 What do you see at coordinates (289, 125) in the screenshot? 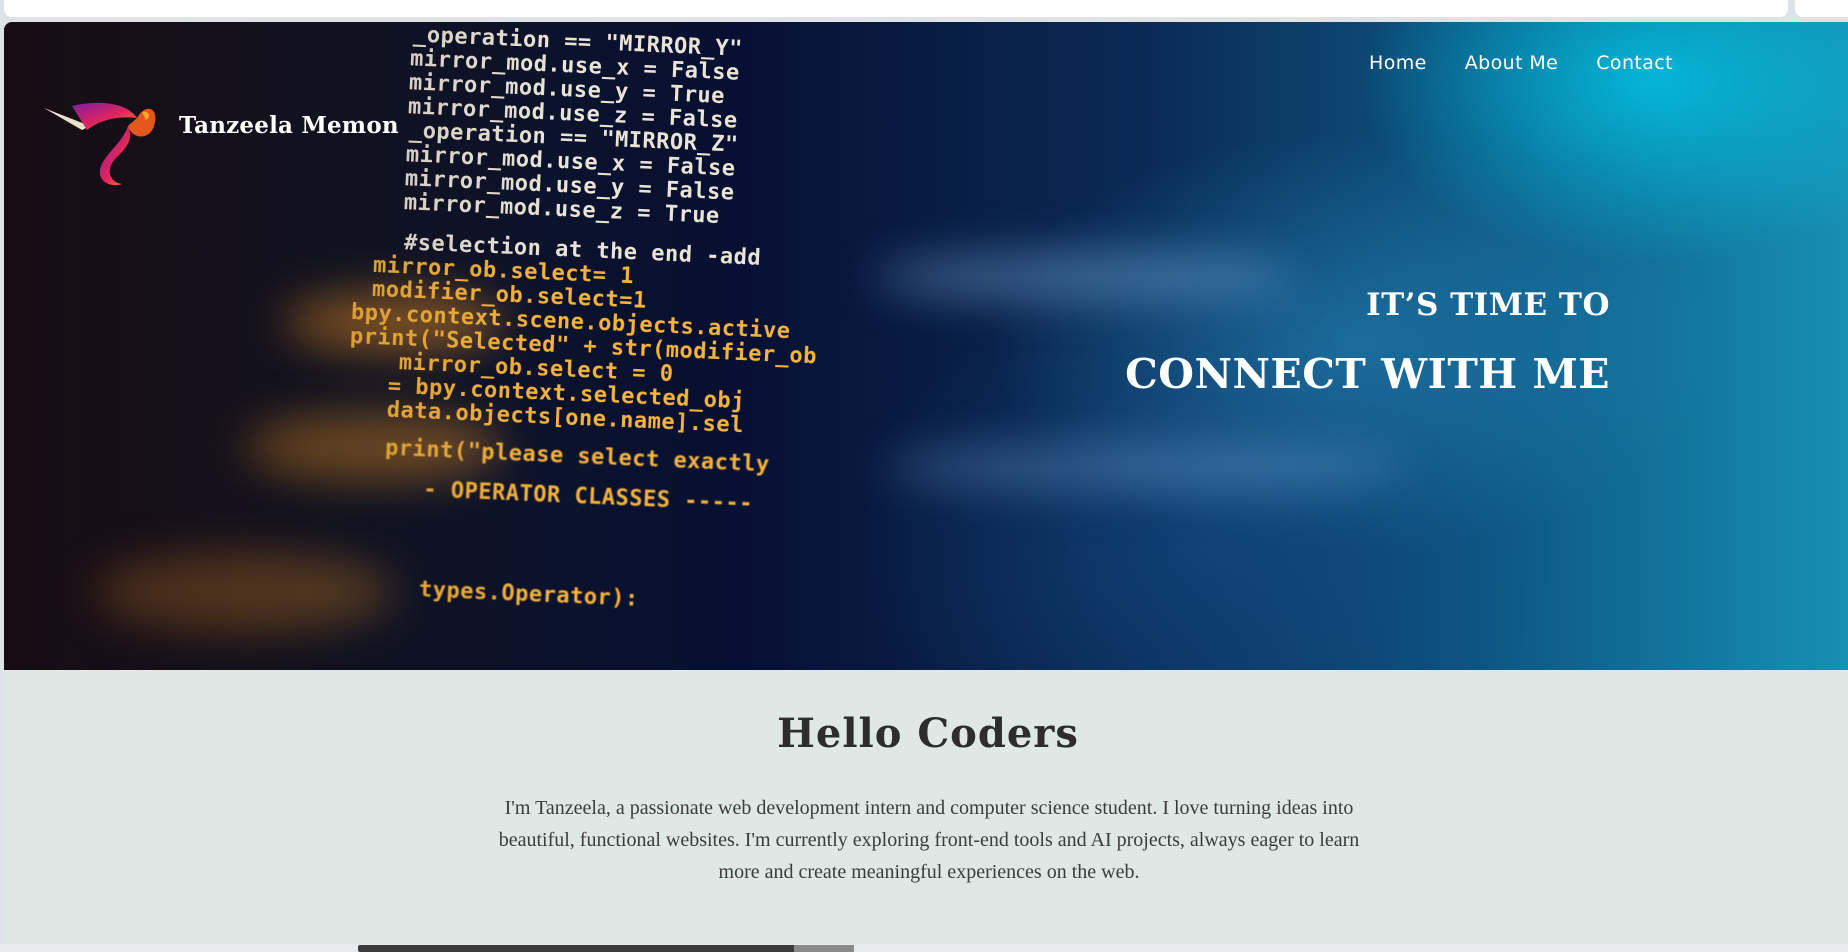
I see `brand-name: Tanzeela Memon` at bounding box center [289, 125].